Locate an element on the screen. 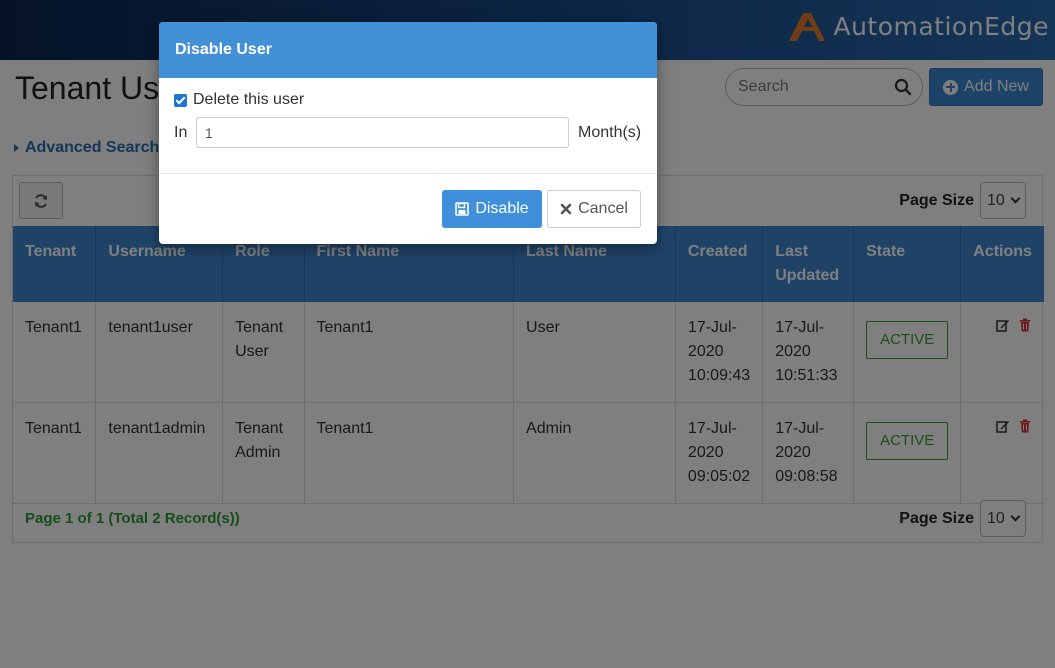 This screenshot has height=668, width=1055. delete-user-label: Delete this user is located at coordinates (248, 100).